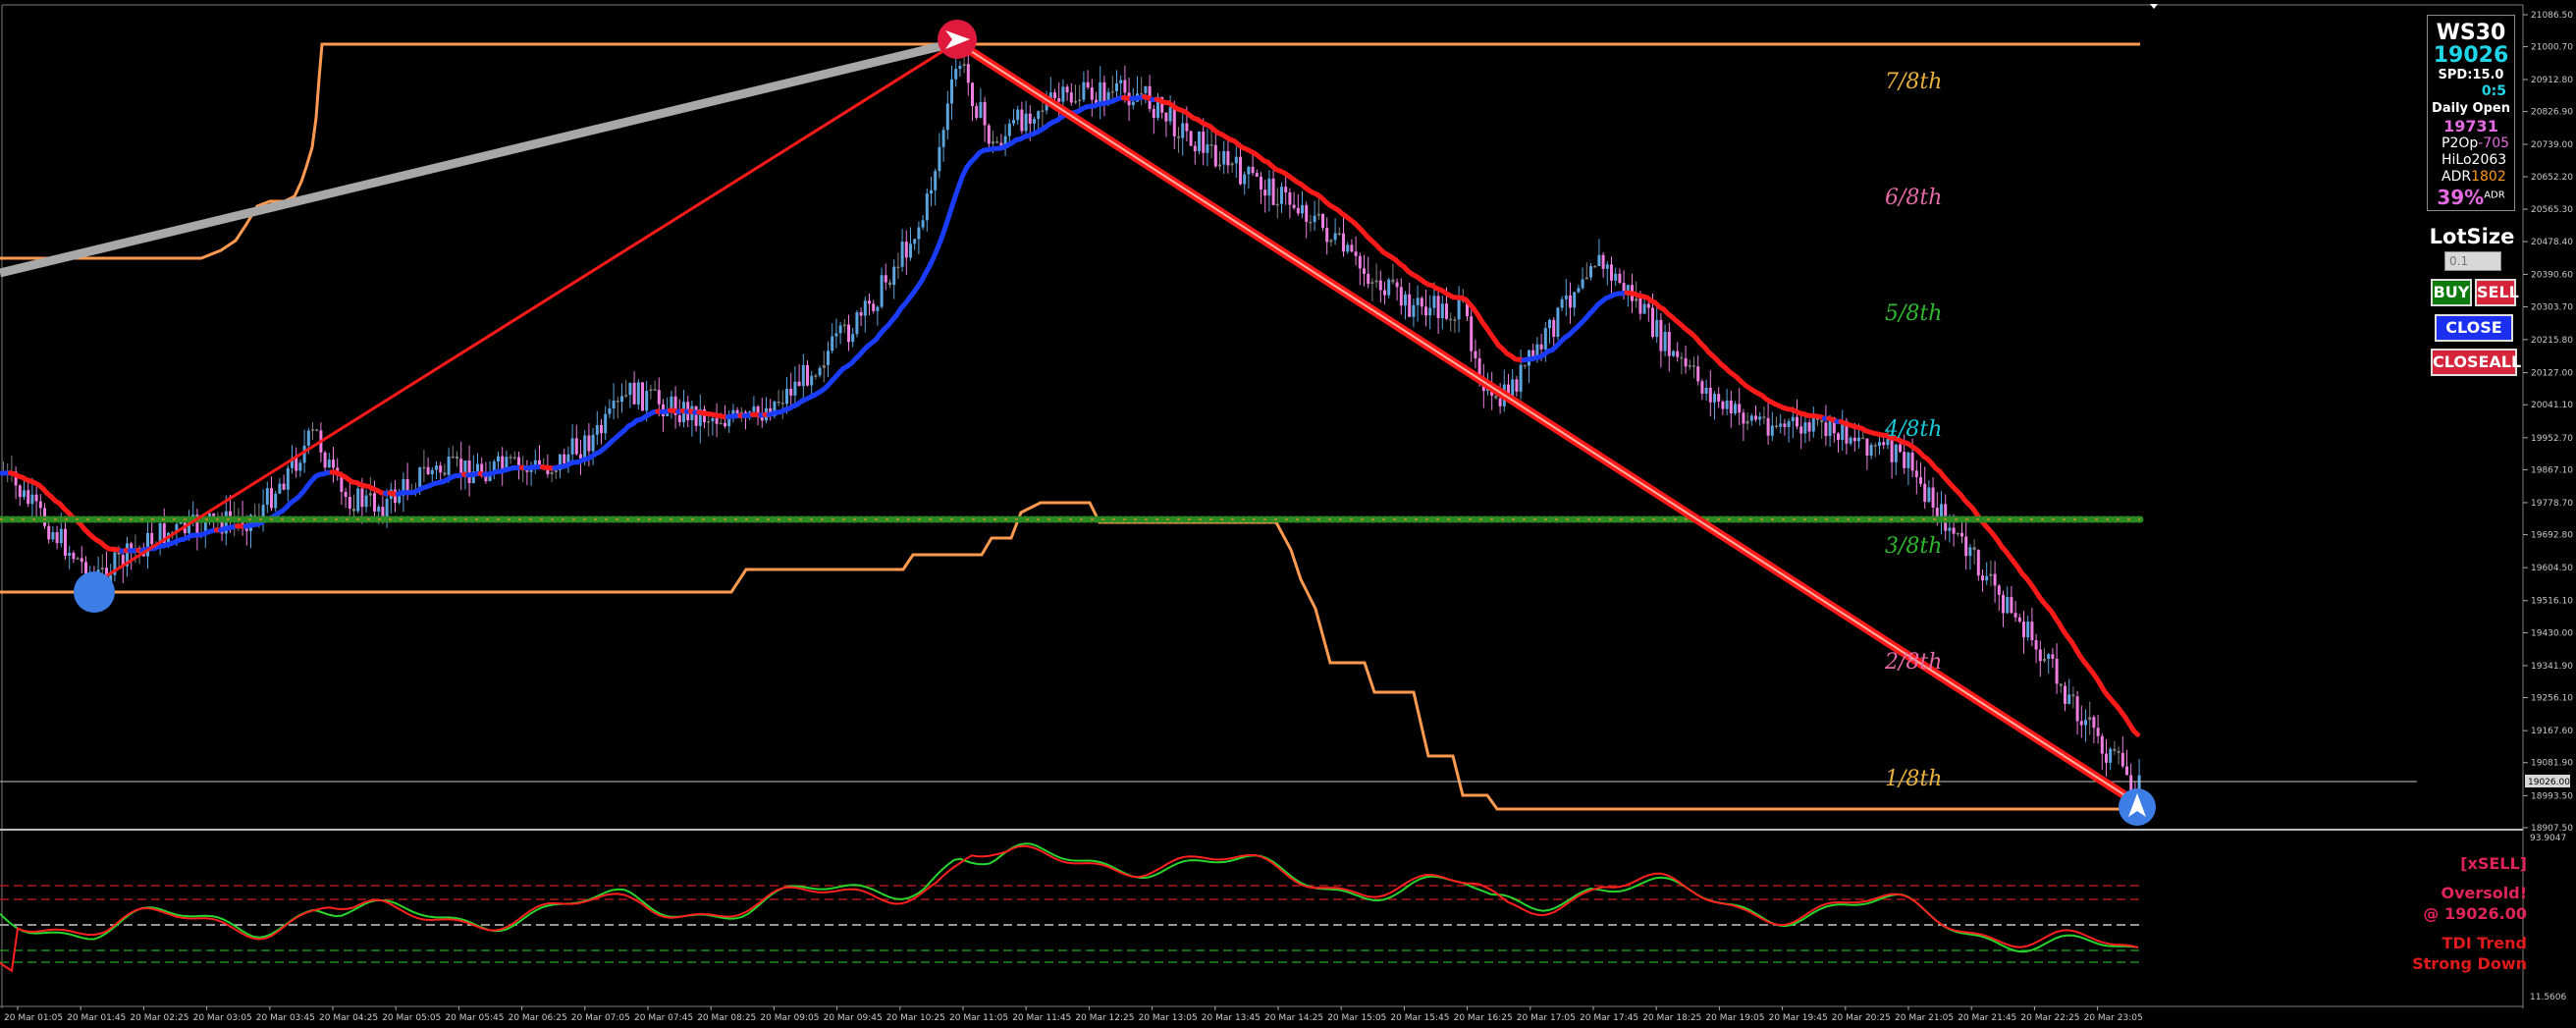  Describe the element at coordinates (1913, 198) in the screenshot. I see `murrey-level-label: 6/8th` at that location.